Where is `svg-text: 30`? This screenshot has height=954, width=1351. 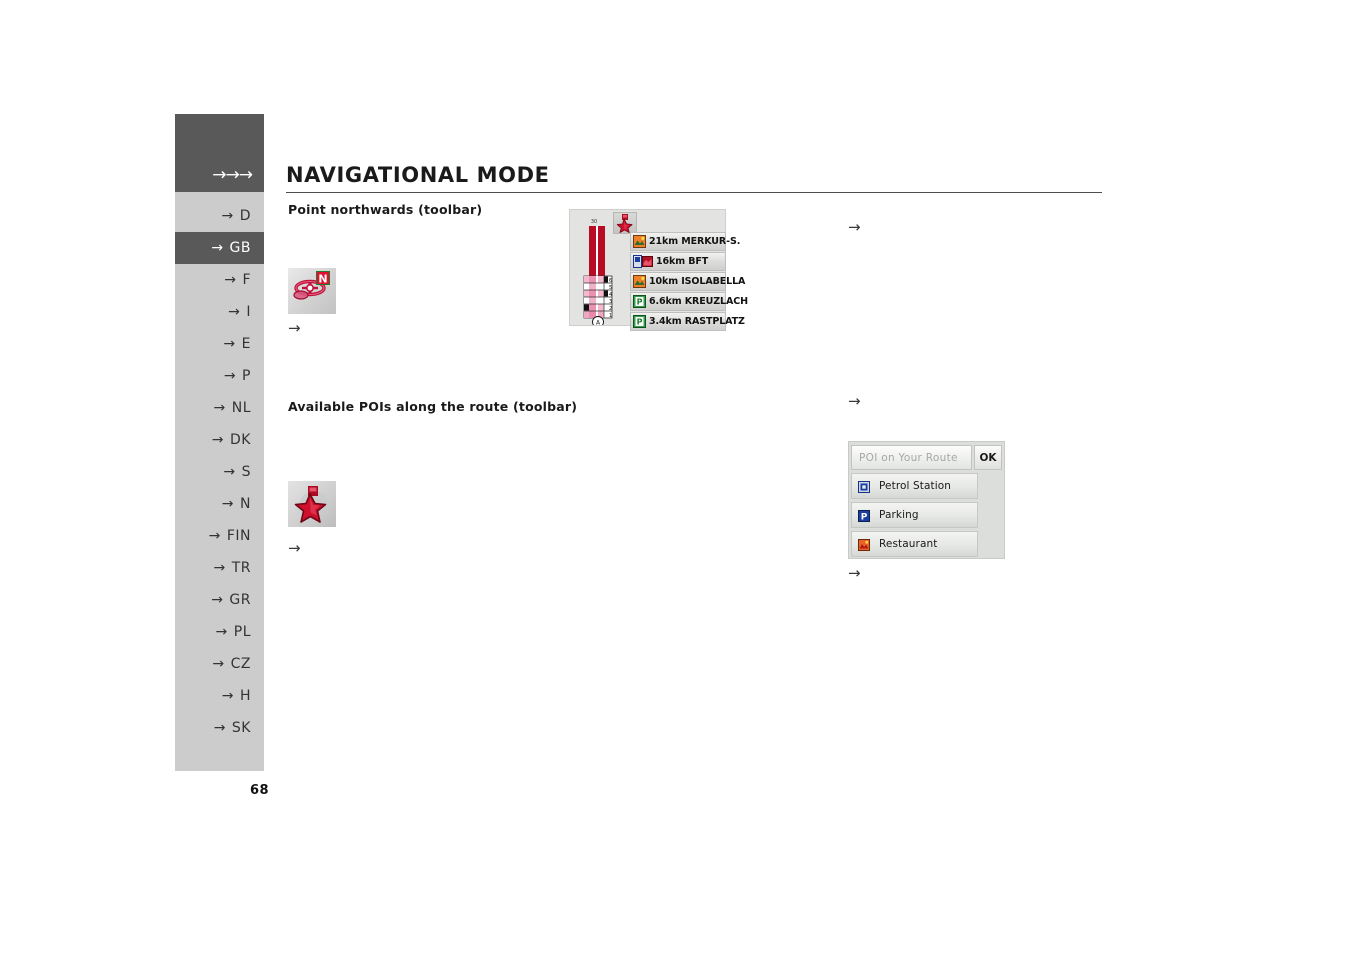 svg-text: 30 is located at coordinates (594, 222).